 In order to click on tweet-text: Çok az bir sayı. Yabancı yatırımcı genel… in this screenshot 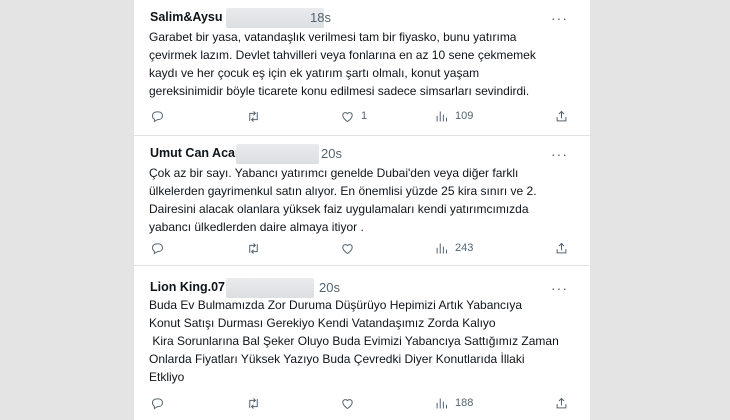, I will do `click(364, 200)`.